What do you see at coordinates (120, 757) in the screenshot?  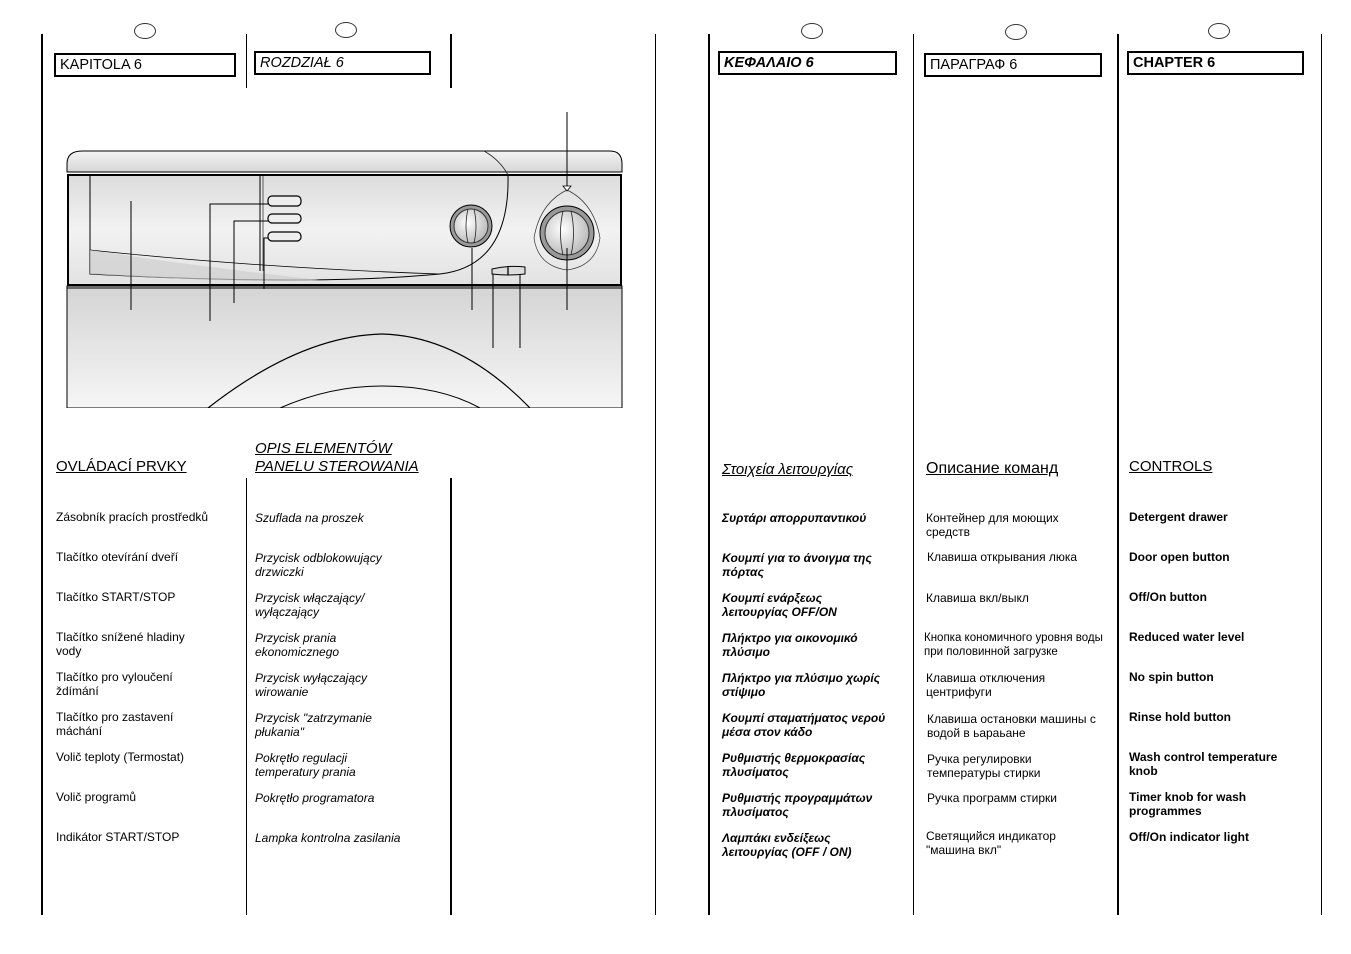 I see `list-item: Volič teploty (Termostat)` at bounding box center [120, 757].